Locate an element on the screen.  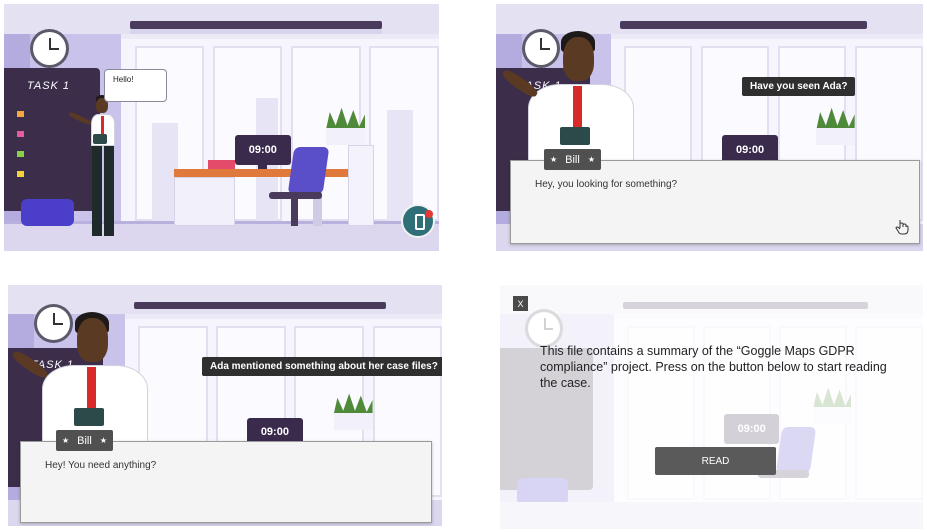
task-board: TASK 1 is located at coordinates (52, 140).